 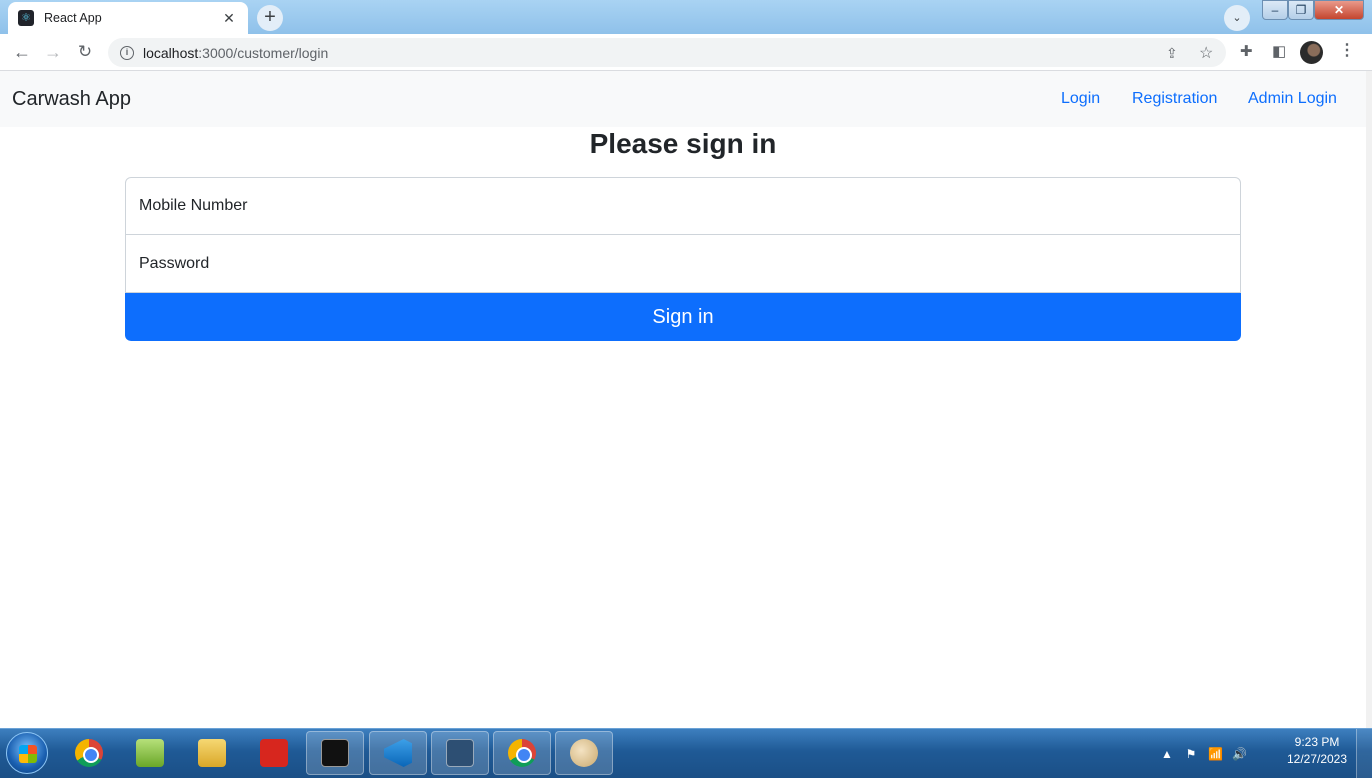 I want to click on paint-icon, so click(x=584, y=753).